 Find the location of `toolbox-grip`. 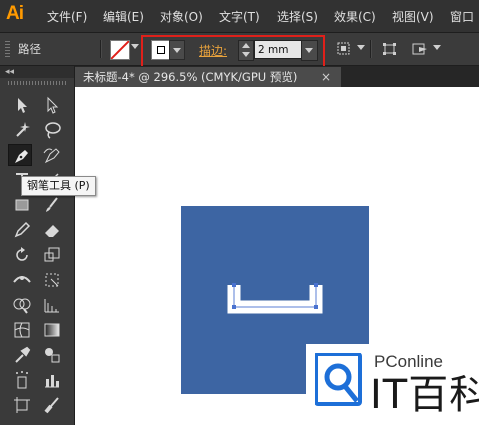

toolbox-grip is located at coordinates (37, 83).